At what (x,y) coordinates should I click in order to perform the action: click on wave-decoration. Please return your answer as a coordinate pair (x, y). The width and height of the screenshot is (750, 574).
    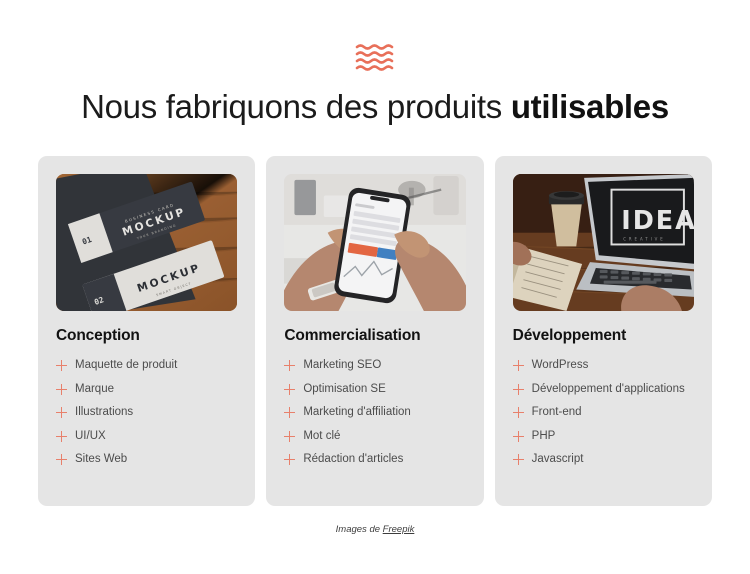
    Looking at the image, I should click on (375, 58).